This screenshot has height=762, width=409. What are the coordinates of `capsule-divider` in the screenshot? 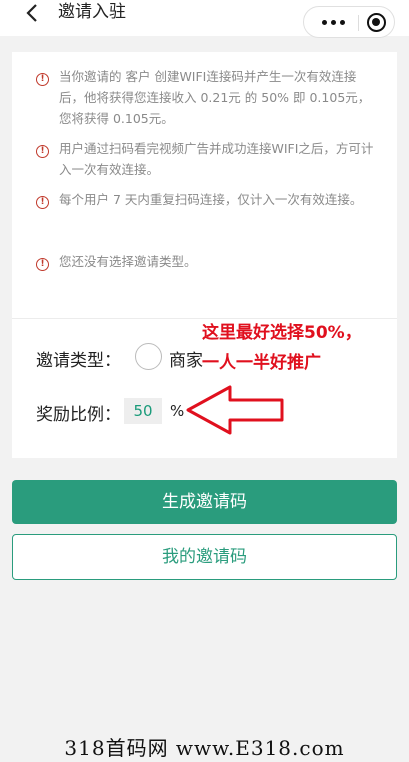 It's located at (358, 23).